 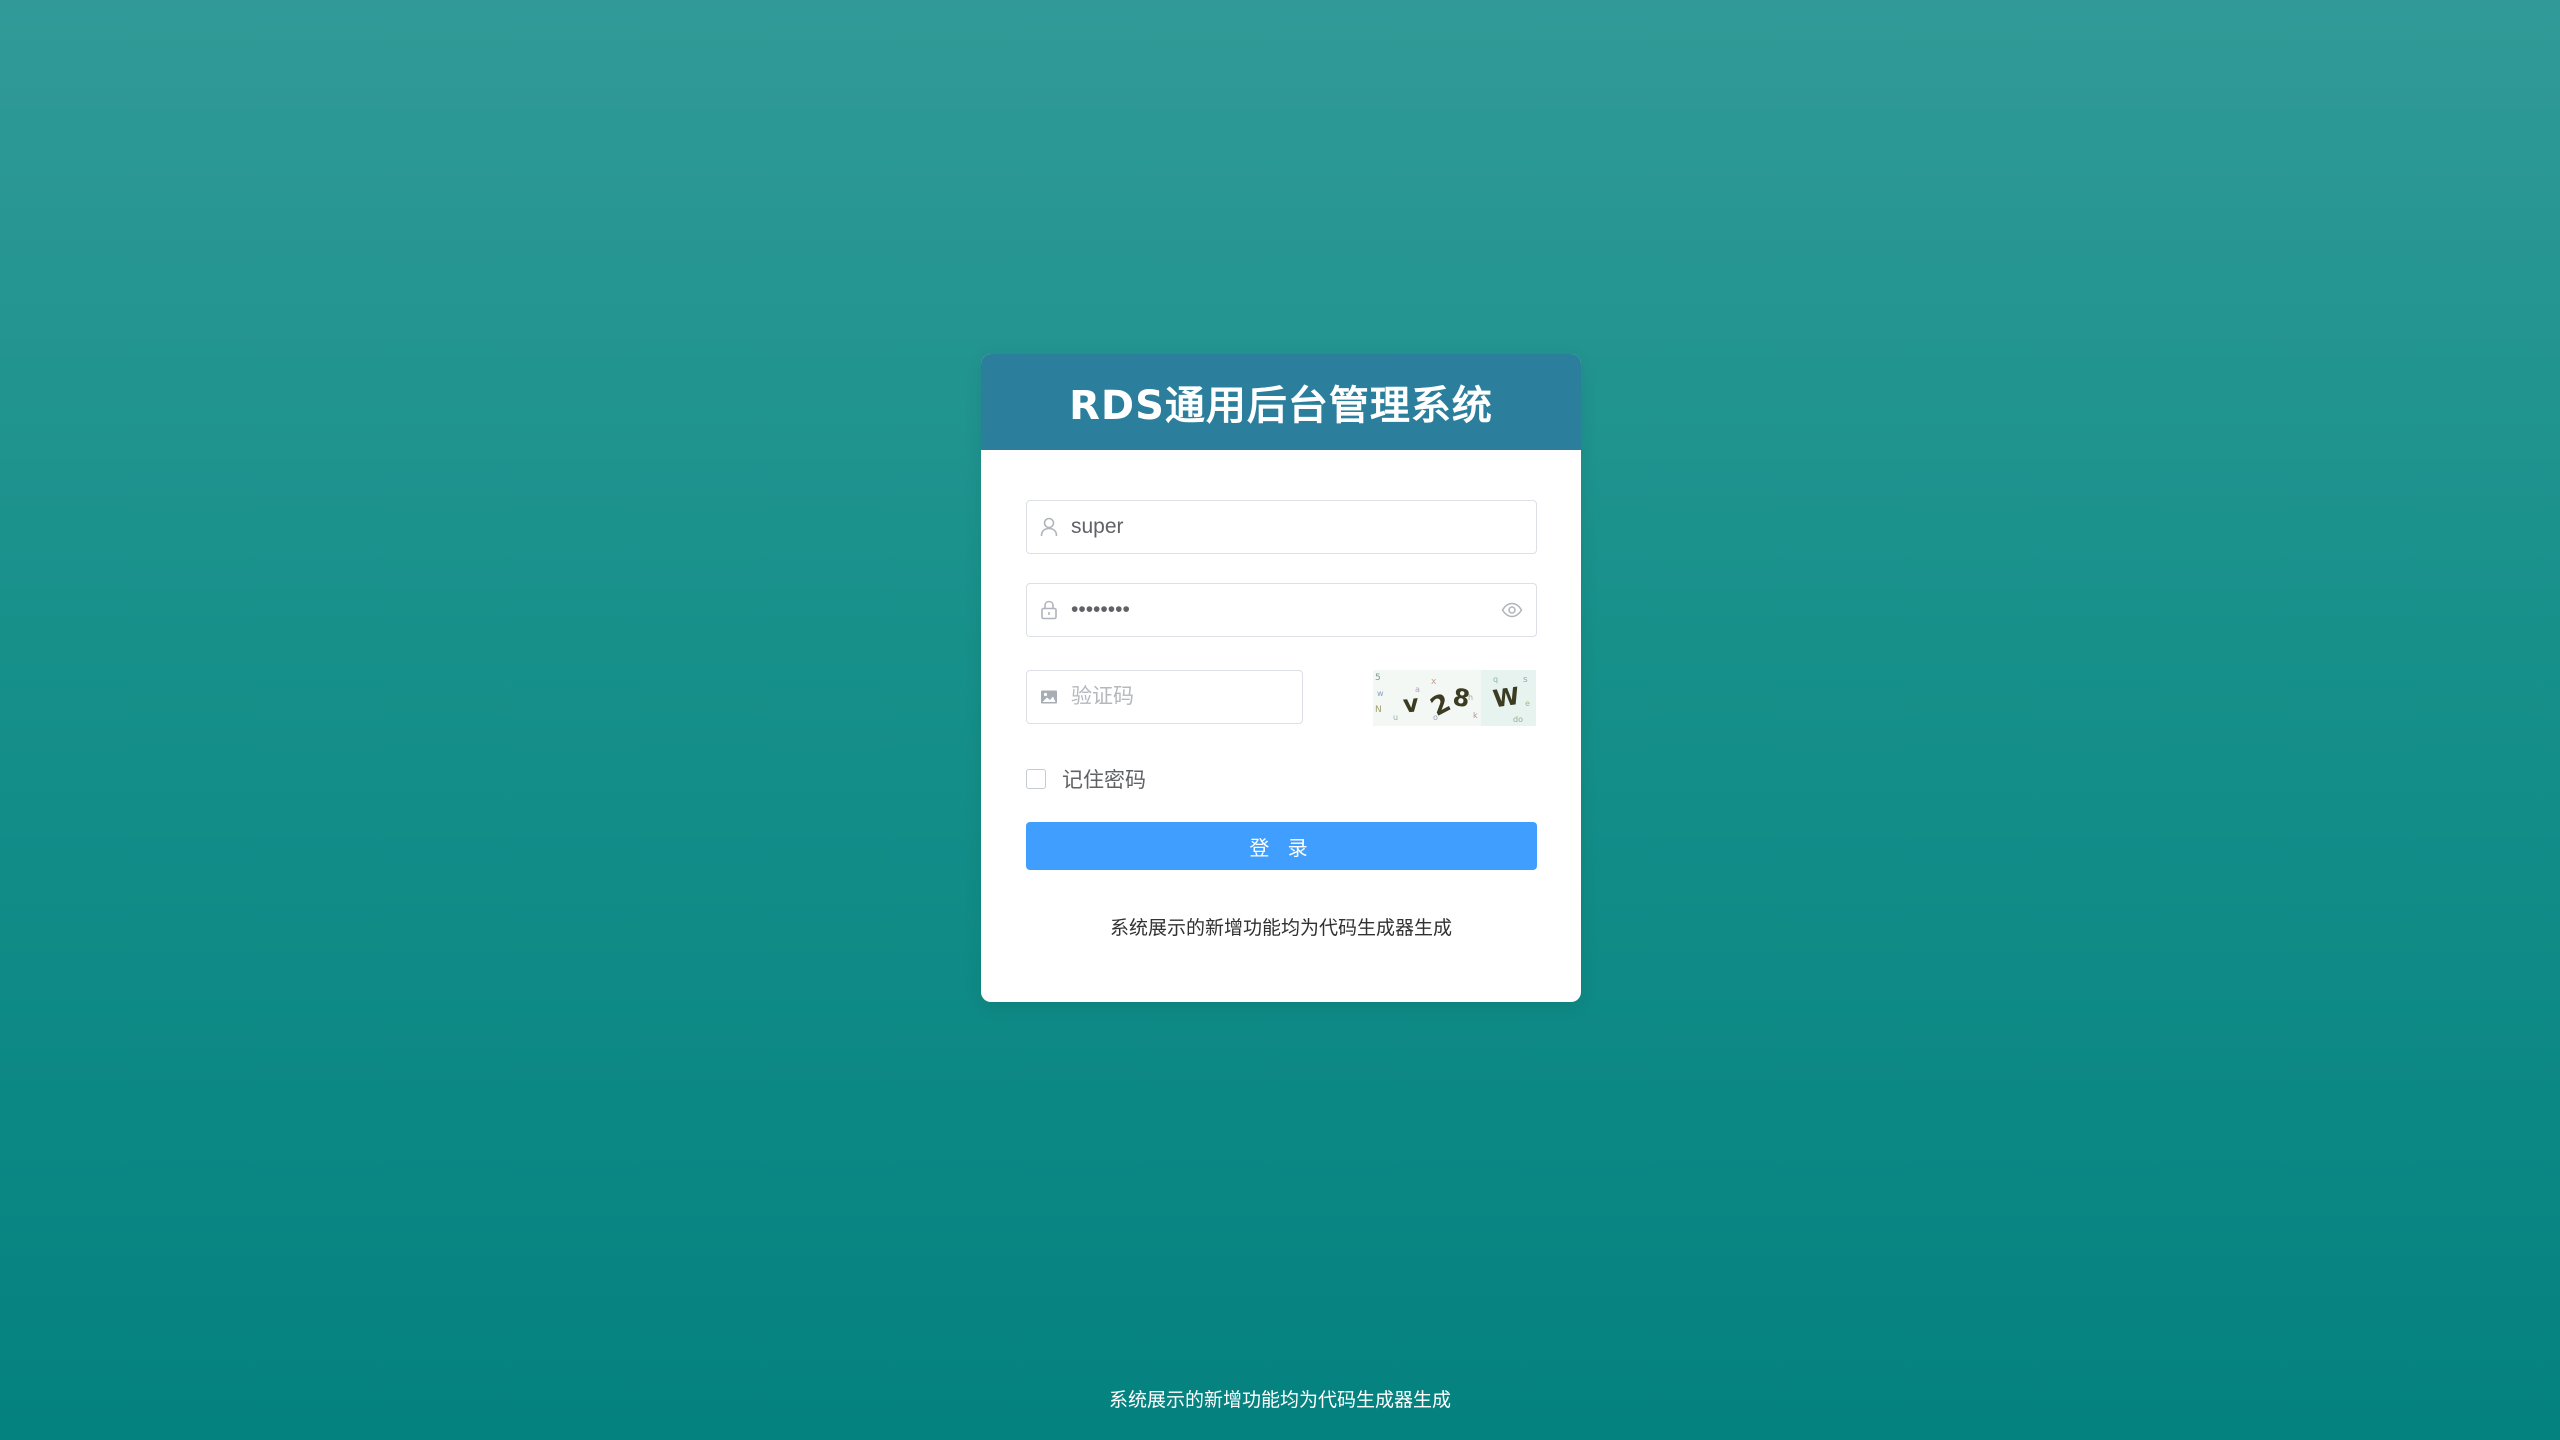 I want to click on card-header: RDS通用后台管理系统, so click(x=1281, y=402).